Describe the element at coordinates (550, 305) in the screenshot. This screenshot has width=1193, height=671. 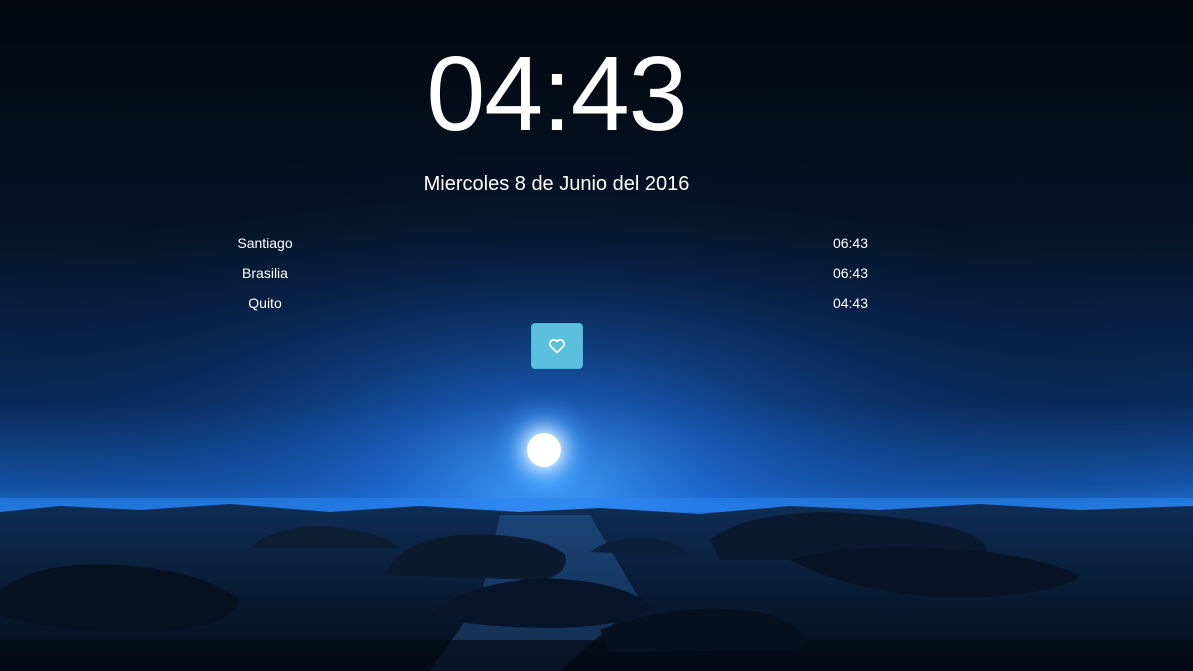
I see `world-clock-row: Quito 04:43` at that location.